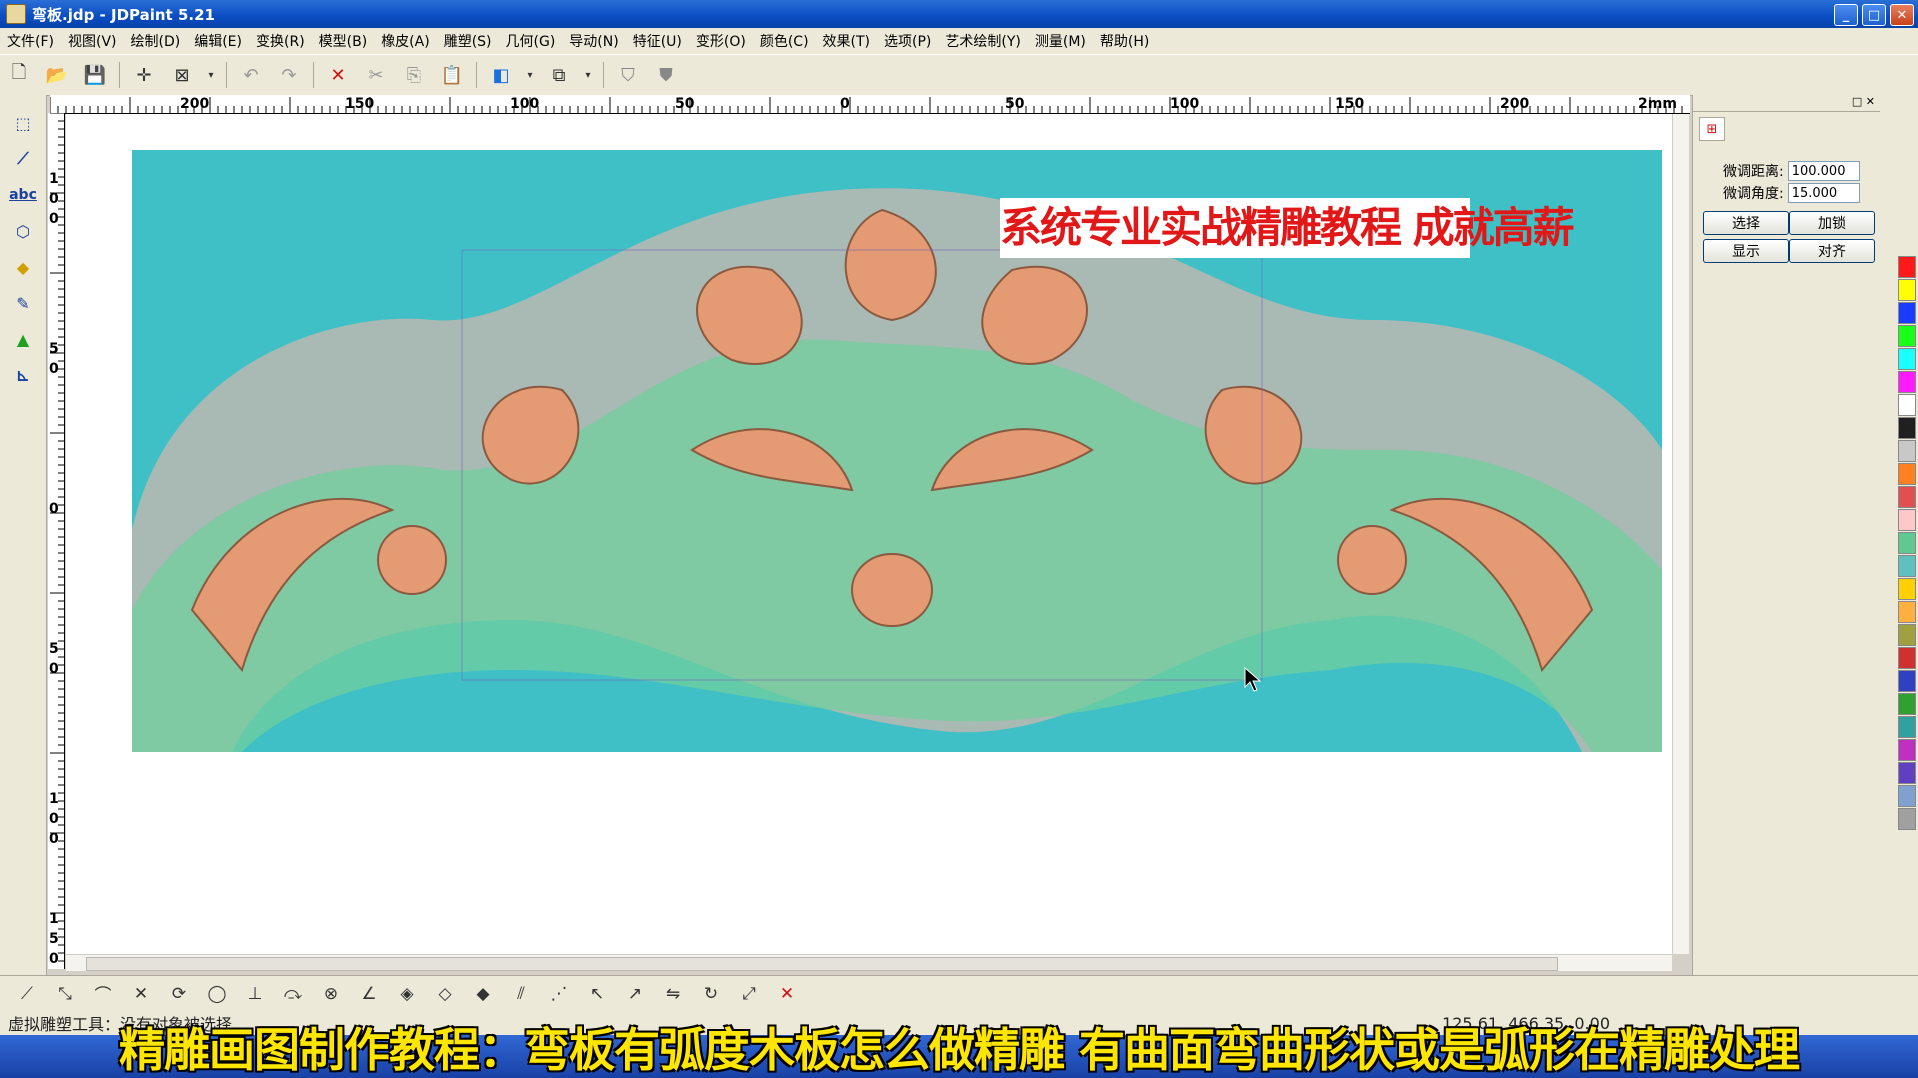  What do you see at coordinates (452, 75) in the screenshot?
I see `paste-icon: 📋` at bounding box center [452, 75].